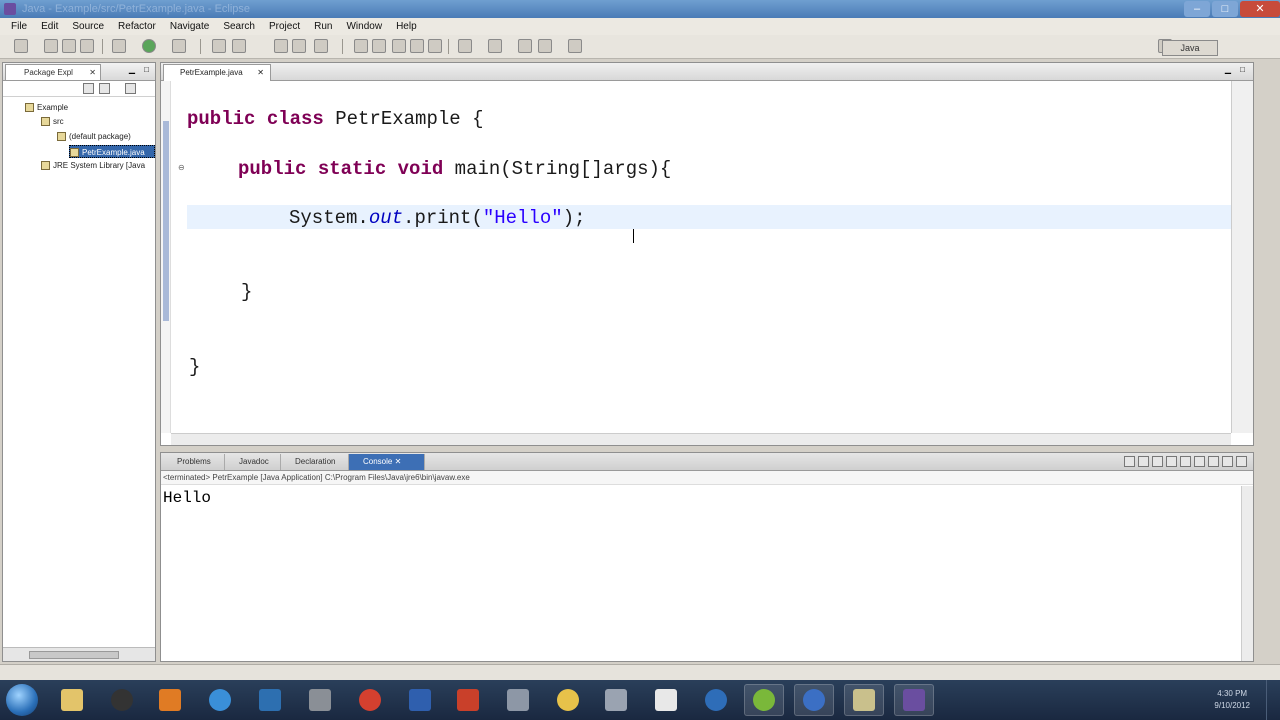 The height and width of the screenshot is (720, 1280). Describe the element at coordinates (814, 700) in the screenshot. I see `browser-taskbar-icon` at that location.